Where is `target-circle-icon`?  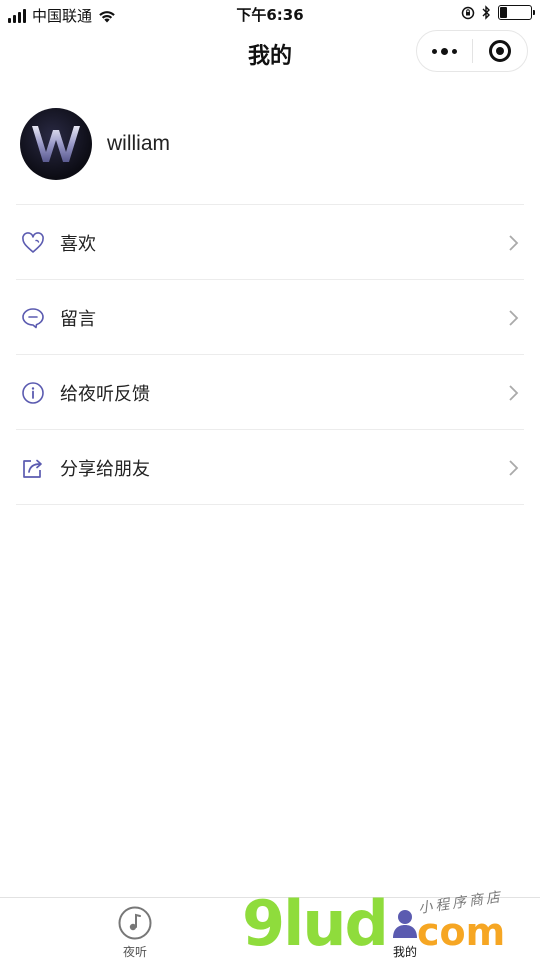 target-circle-icon is located at coordinates (499, 51).